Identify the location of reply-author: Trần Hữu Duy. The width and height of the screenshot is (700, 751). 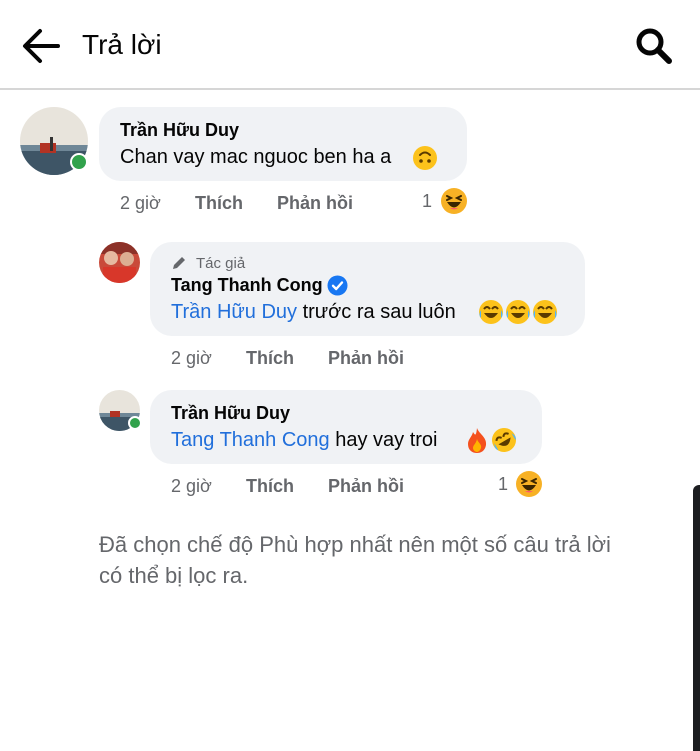
(230, 413).